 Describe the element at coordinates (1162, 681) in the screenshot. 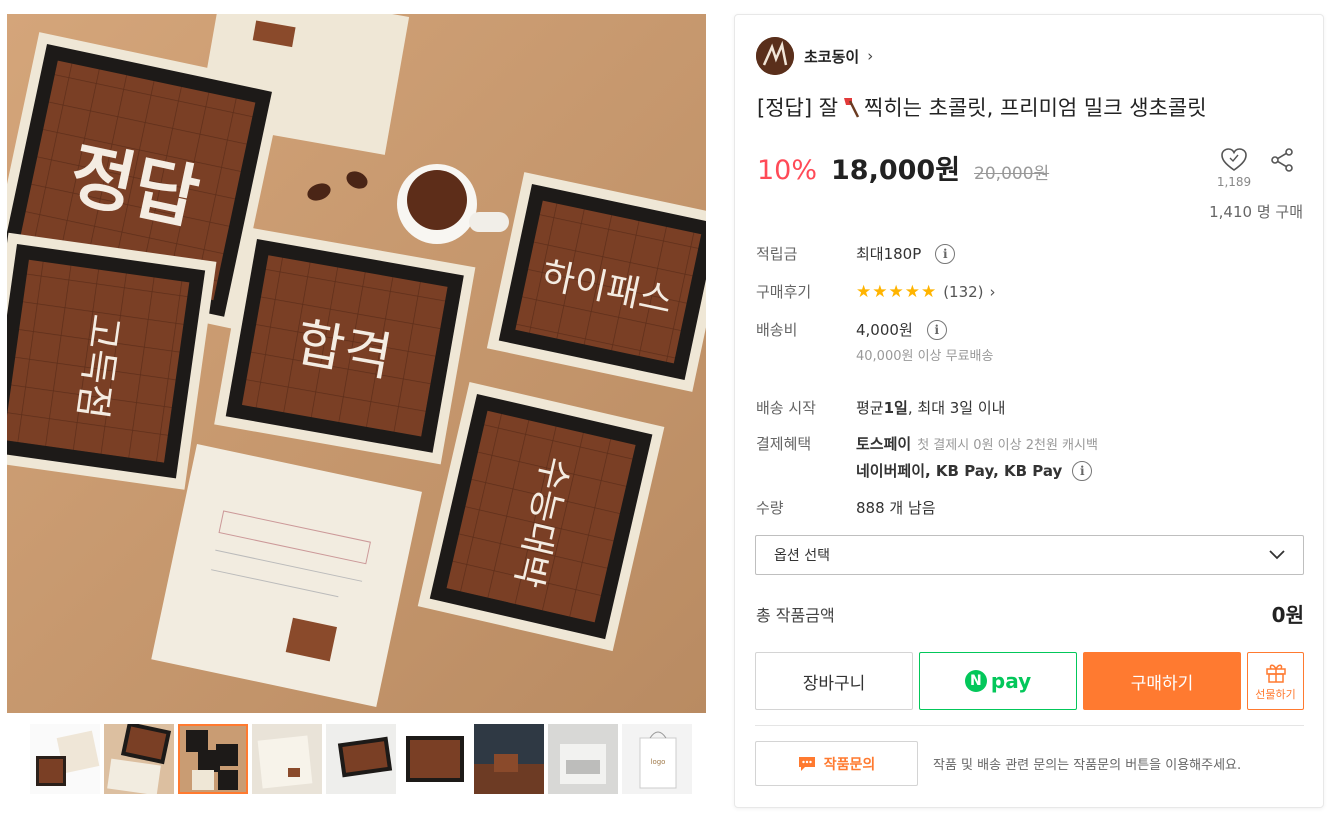

I see `buy-button: 구매하기` at that location.